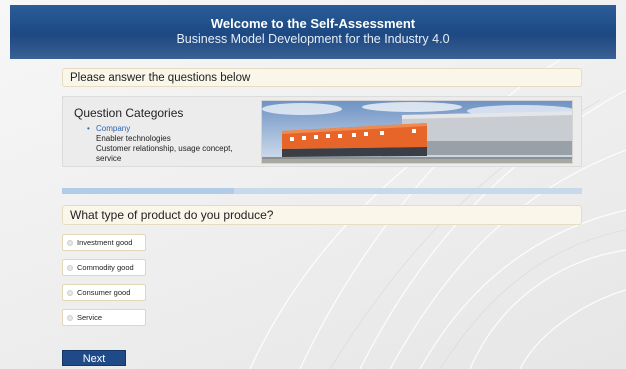  Describe the element at coordinates (313, 23) in the screenshot. I see `page-title: Welcome to the Self-Assessment` at that location.